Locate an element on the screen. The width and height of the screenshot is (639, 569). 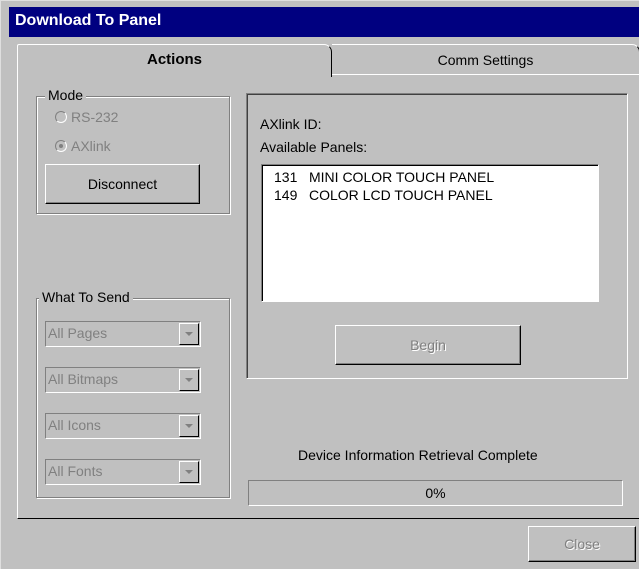
what-to-send-legend: What To Send is located at coordinates (86, 297).